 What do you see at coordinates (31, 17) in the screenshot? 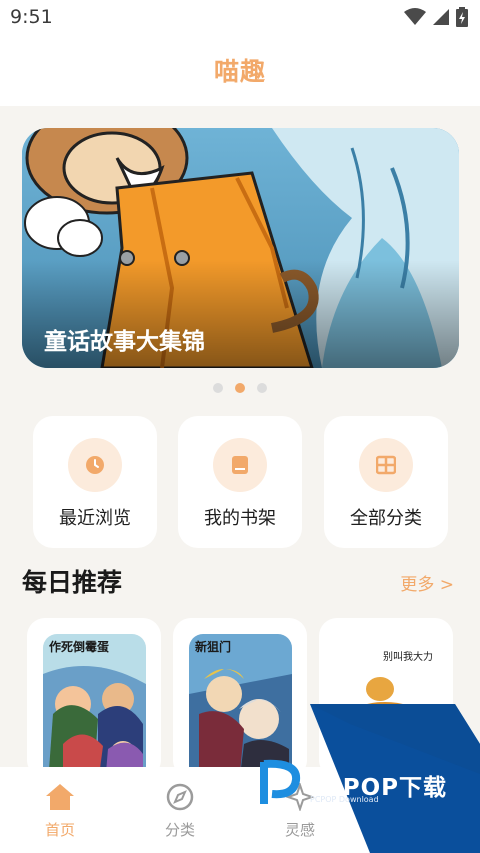
I see `status-time: 9:51` at bounding box center [31, 17].